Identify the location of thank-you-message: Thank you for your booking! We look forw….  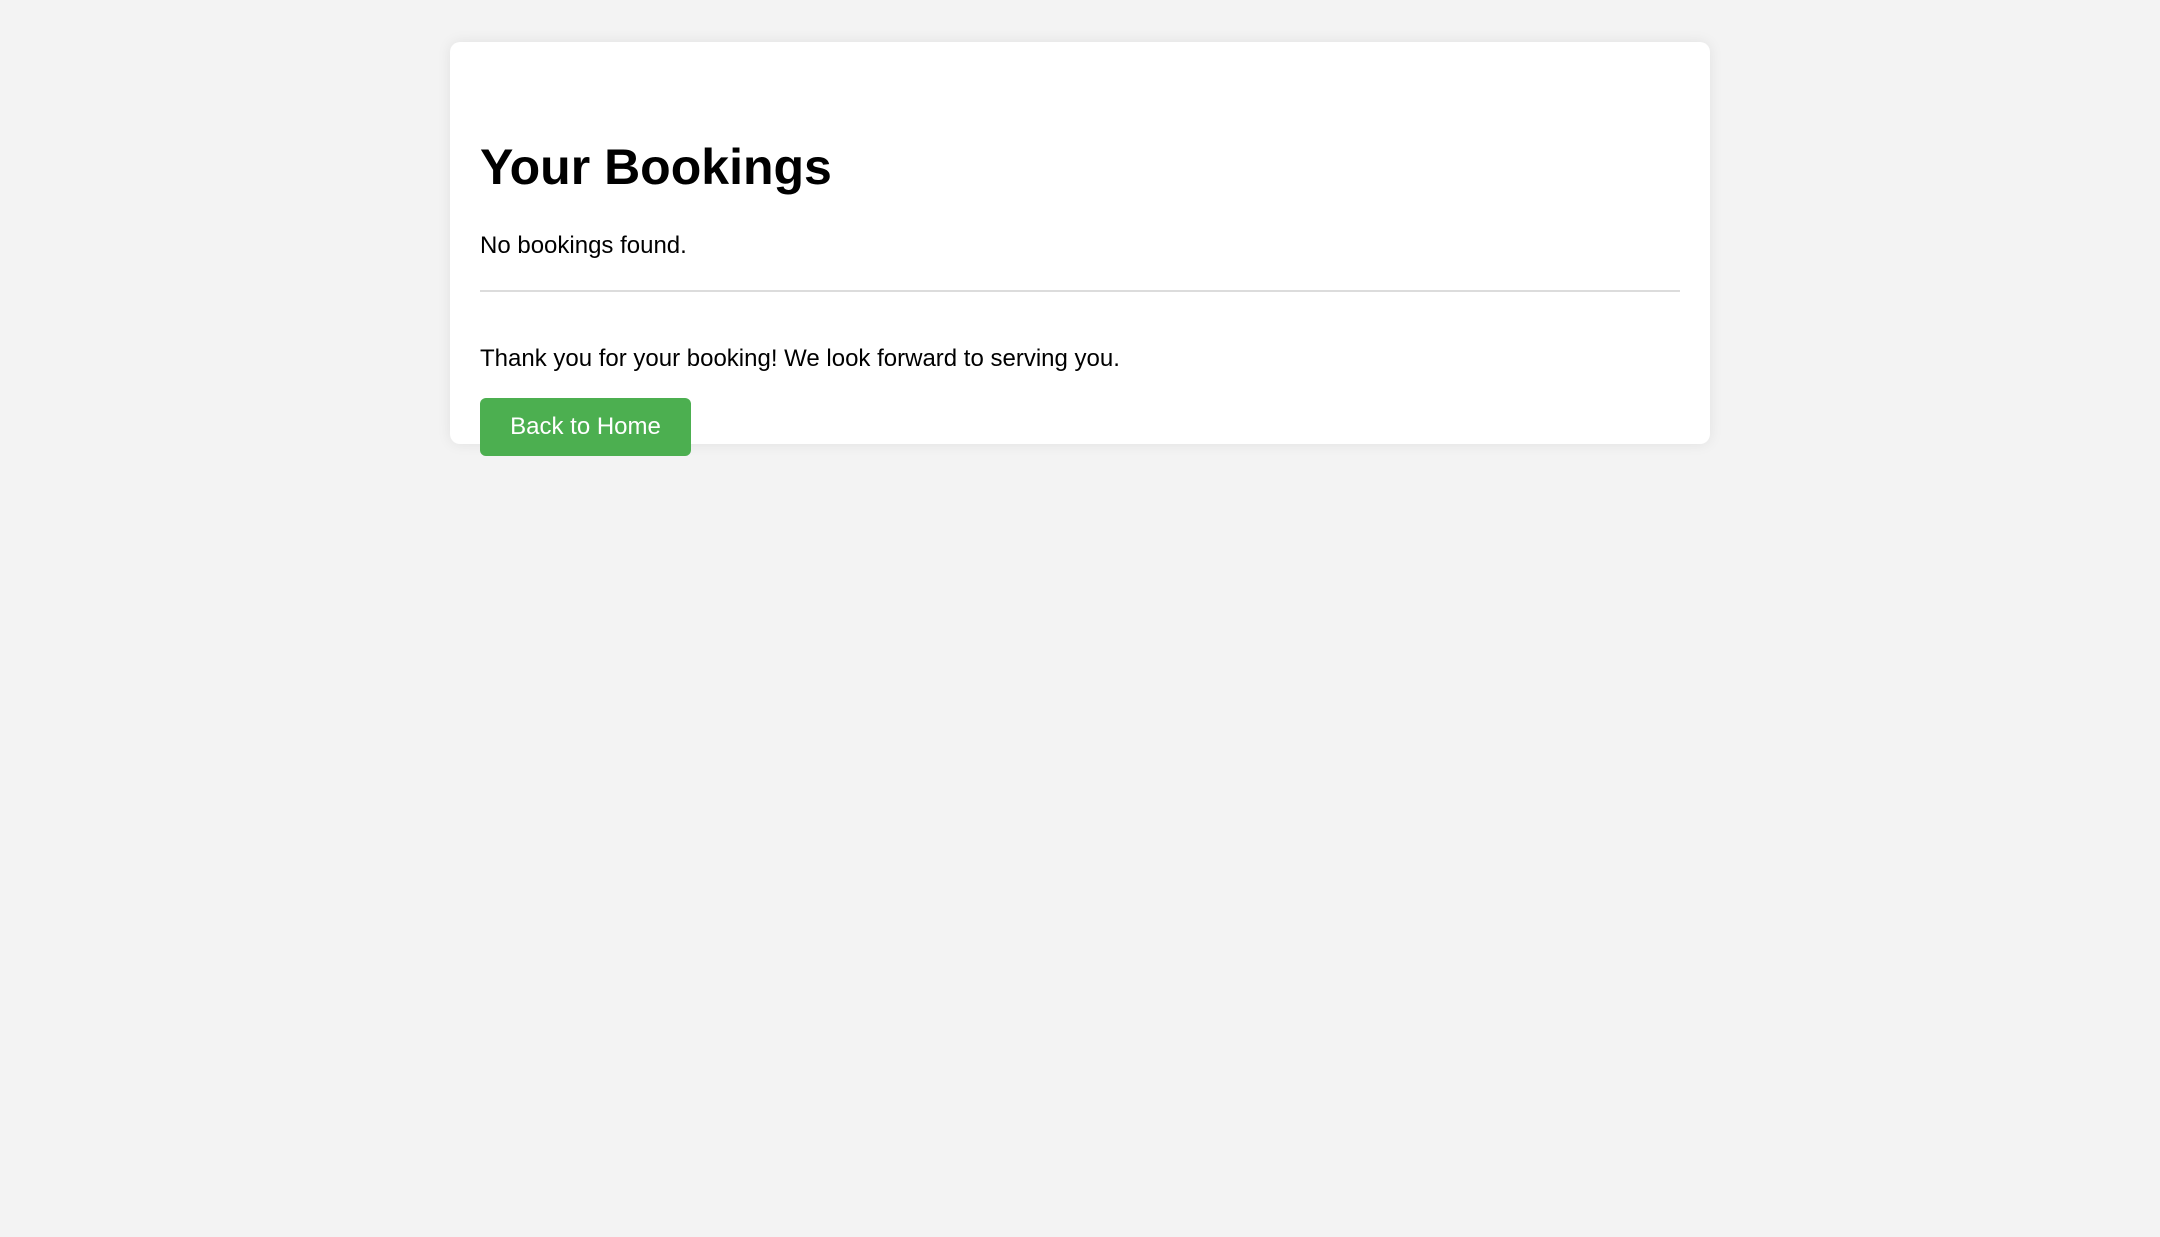
(800, 358).